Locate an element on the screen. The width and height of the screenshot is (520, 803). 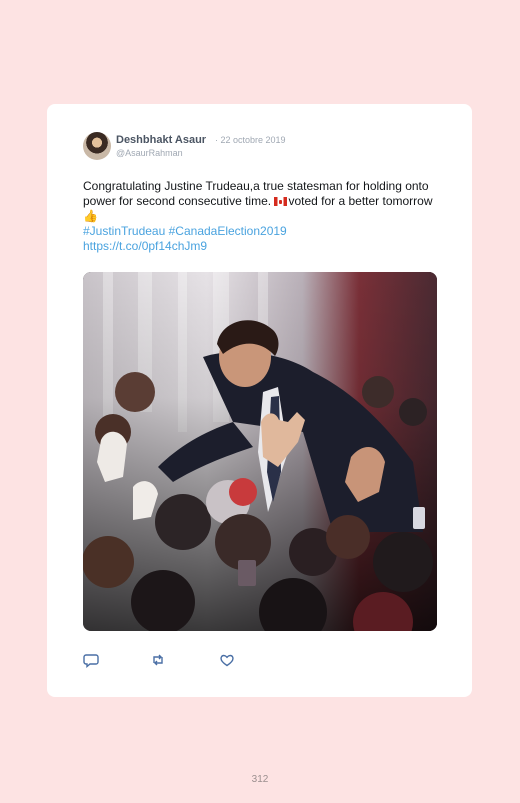
hashtag-link: #JustinTrudeau is located at coordinates (124, 231).